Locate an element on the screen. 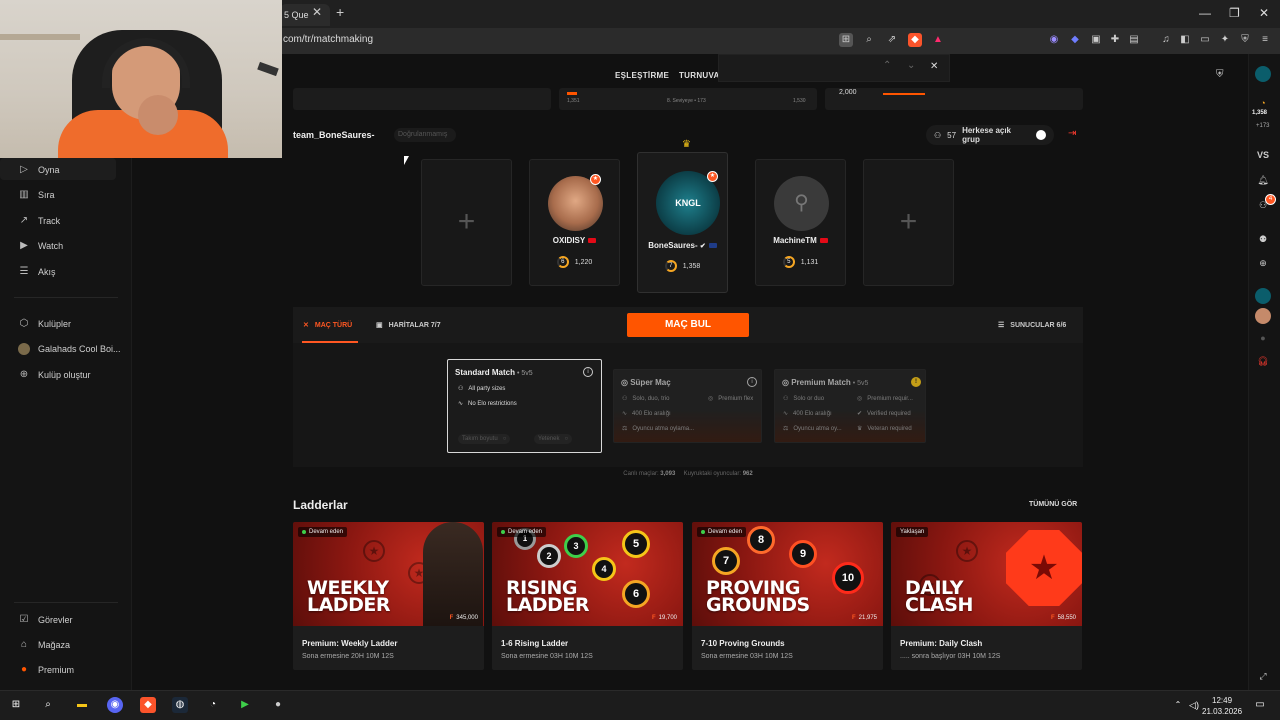 This screenshot has width=1280, height=720. search-icon: ⌕ is located at coordinates (48, 705).